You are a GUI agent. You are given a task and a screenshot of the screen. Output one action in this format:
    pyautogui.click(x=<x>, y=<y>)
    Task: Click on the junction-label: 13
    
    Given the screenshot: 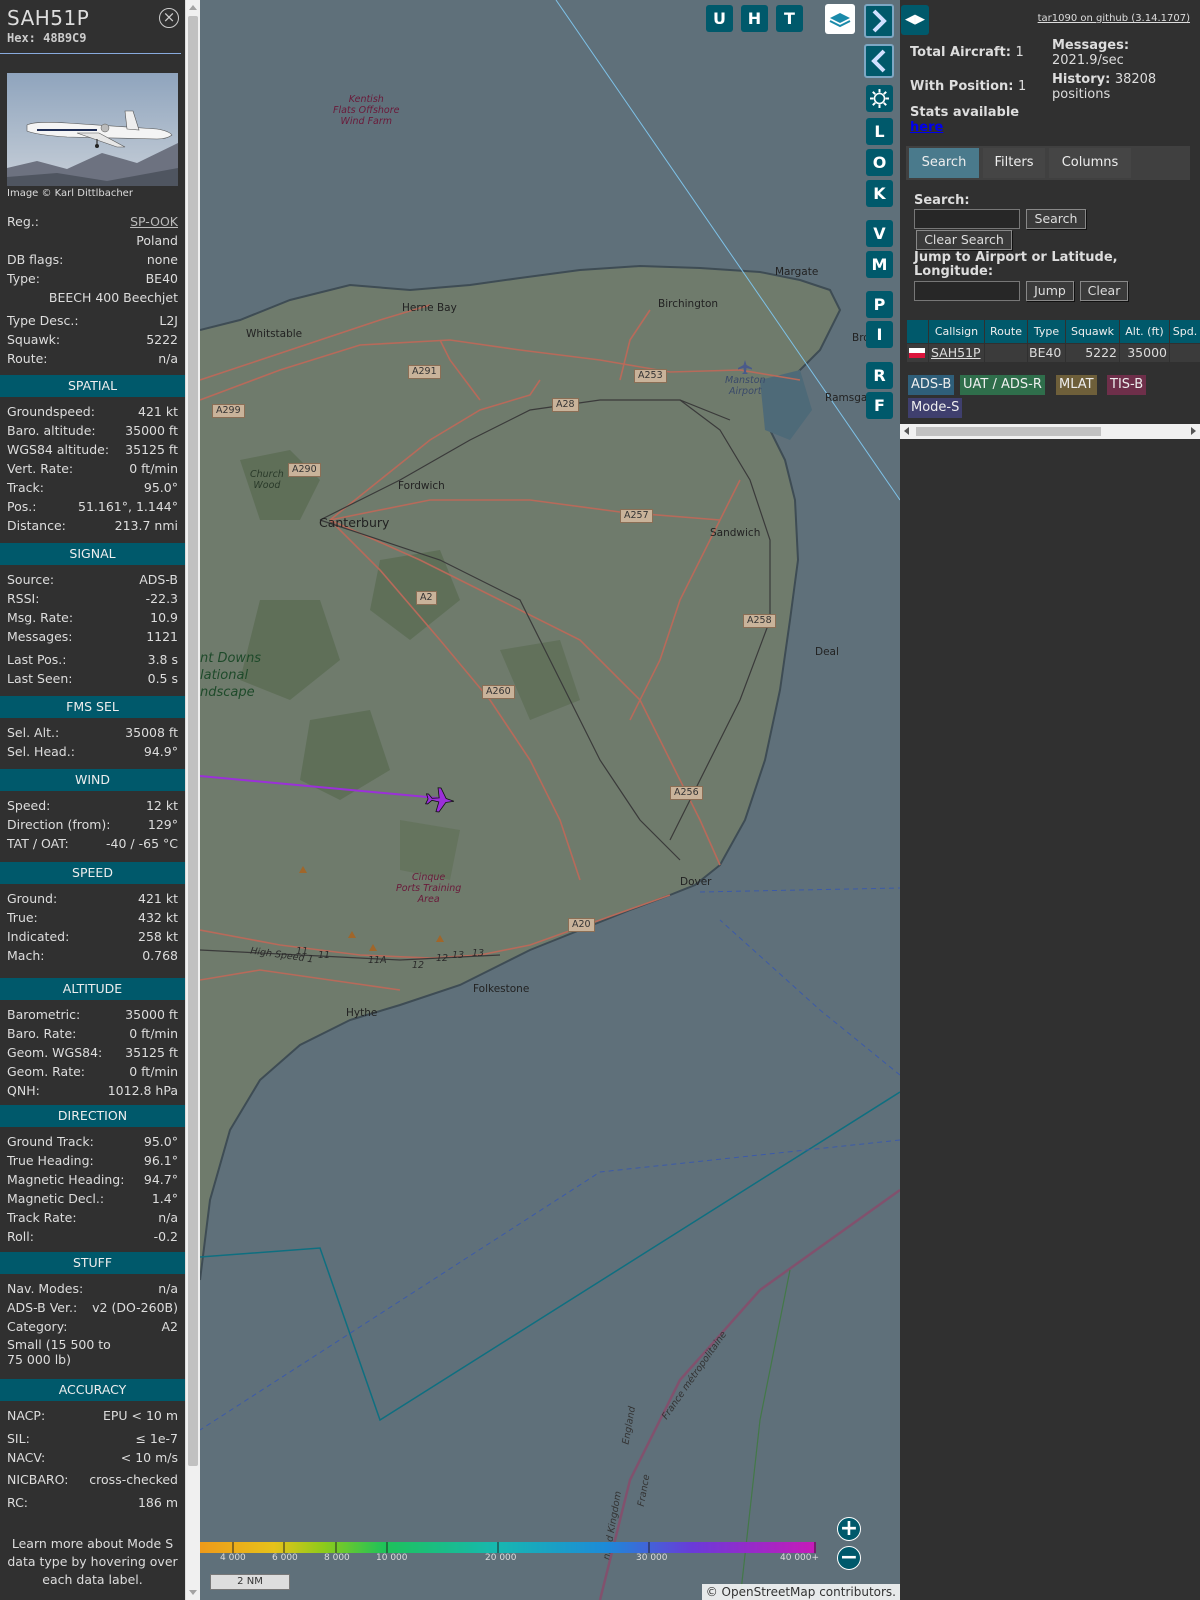 What is the action you would take?
    pyautogui.click(x=478, y=953)
    